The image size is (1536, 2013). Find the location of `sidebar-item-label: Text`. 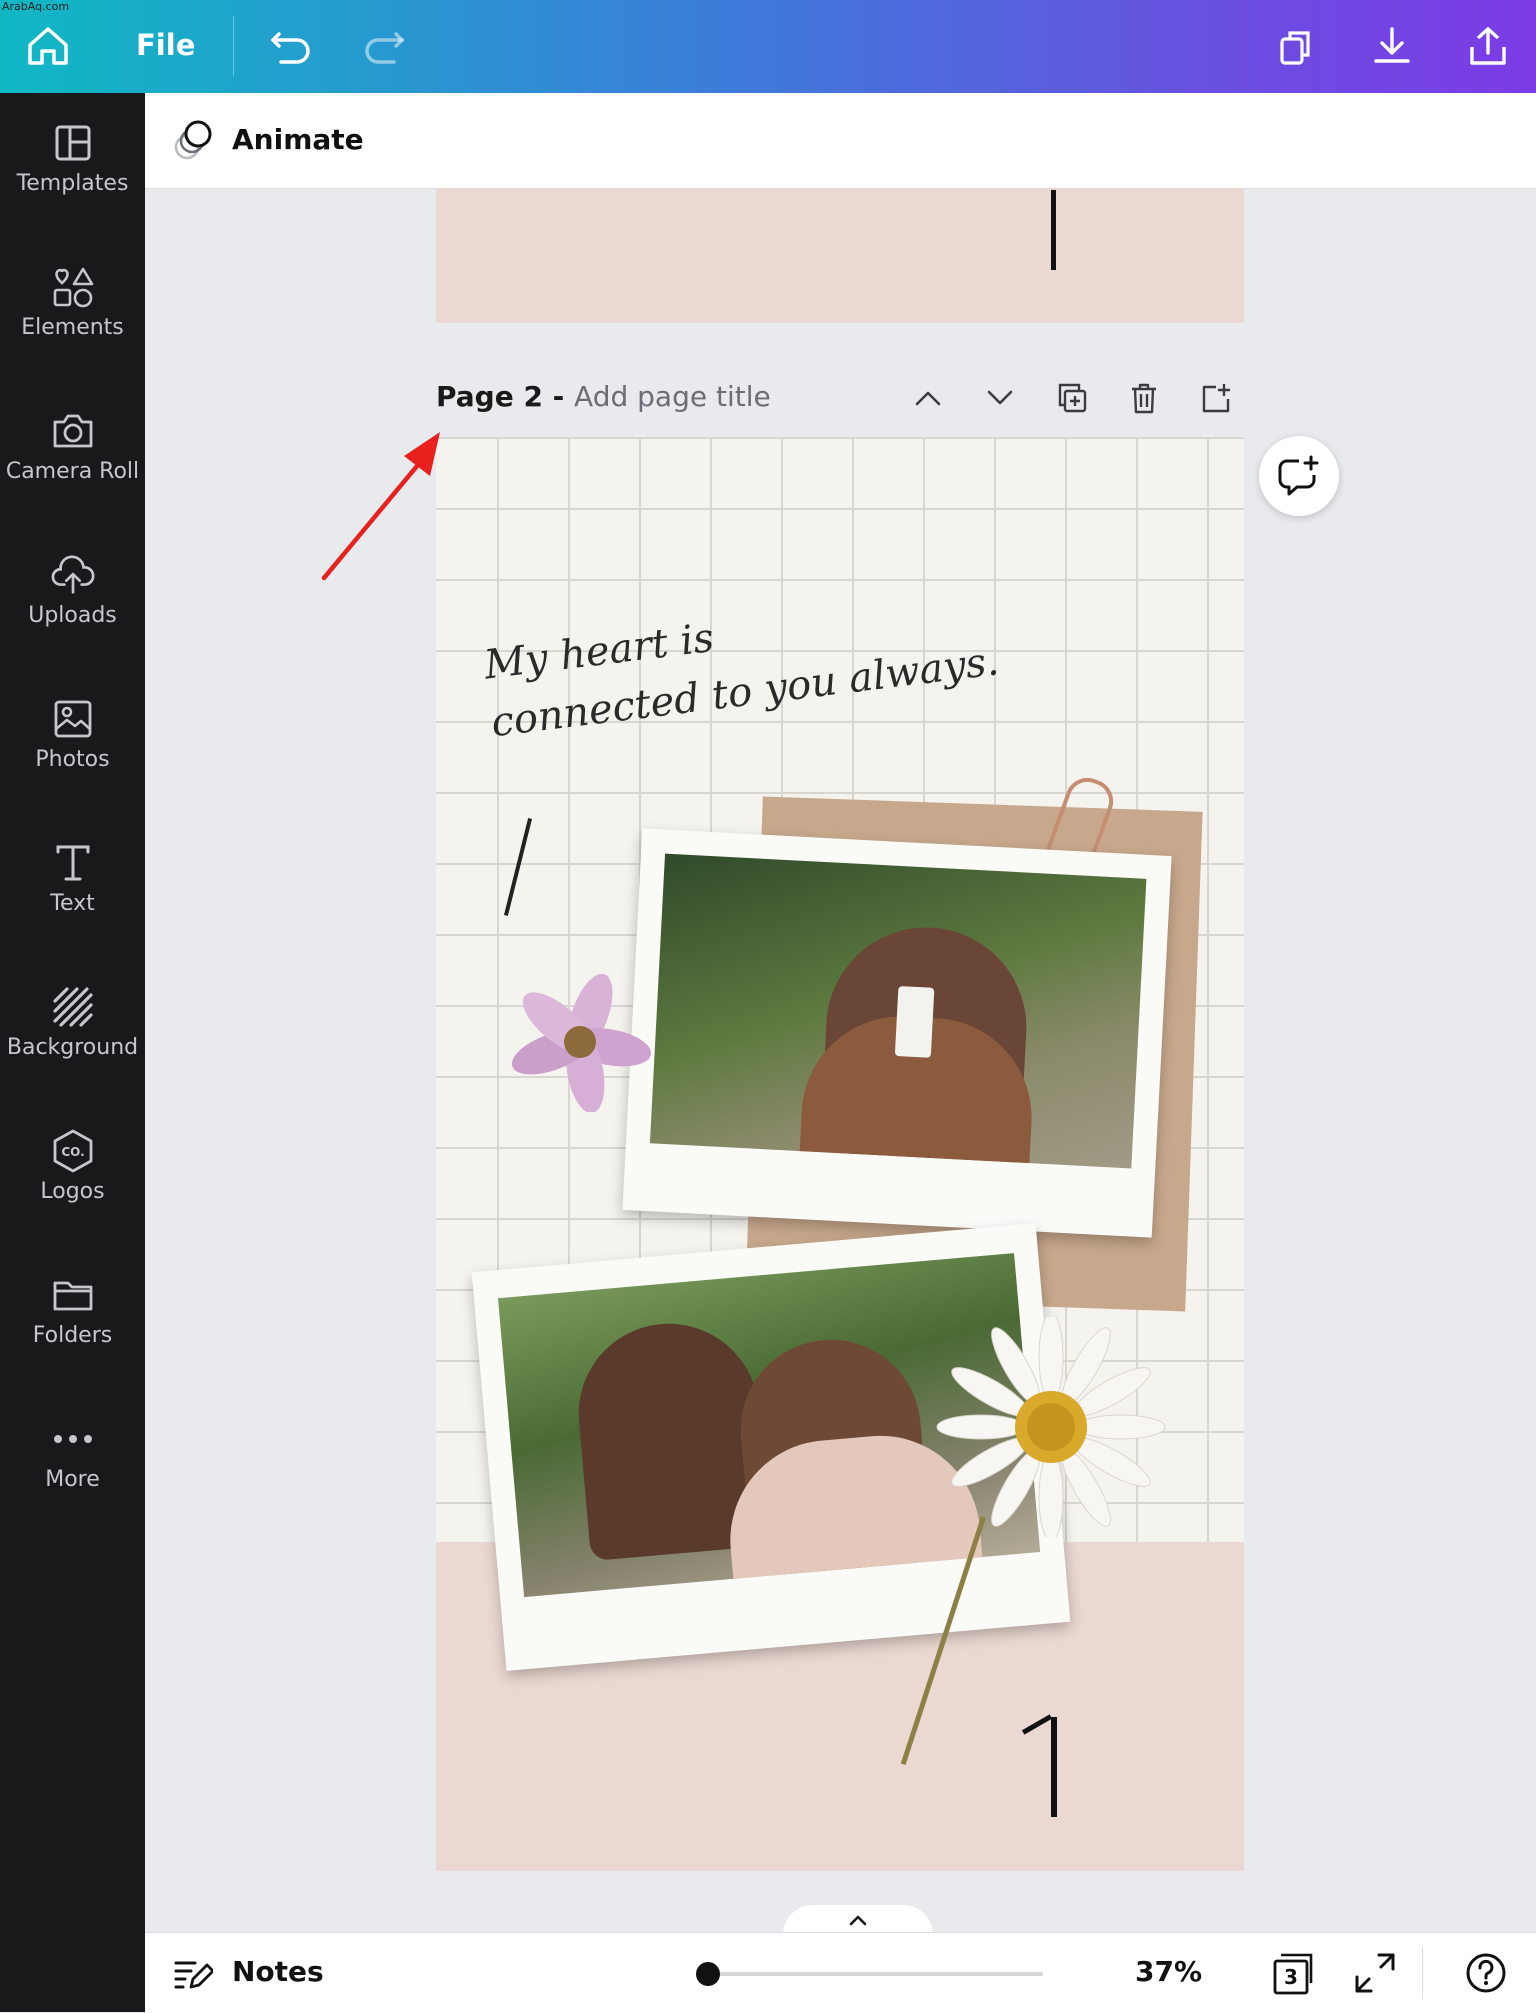

sidebar-item-label: Text is located at coordinates (72, 903).